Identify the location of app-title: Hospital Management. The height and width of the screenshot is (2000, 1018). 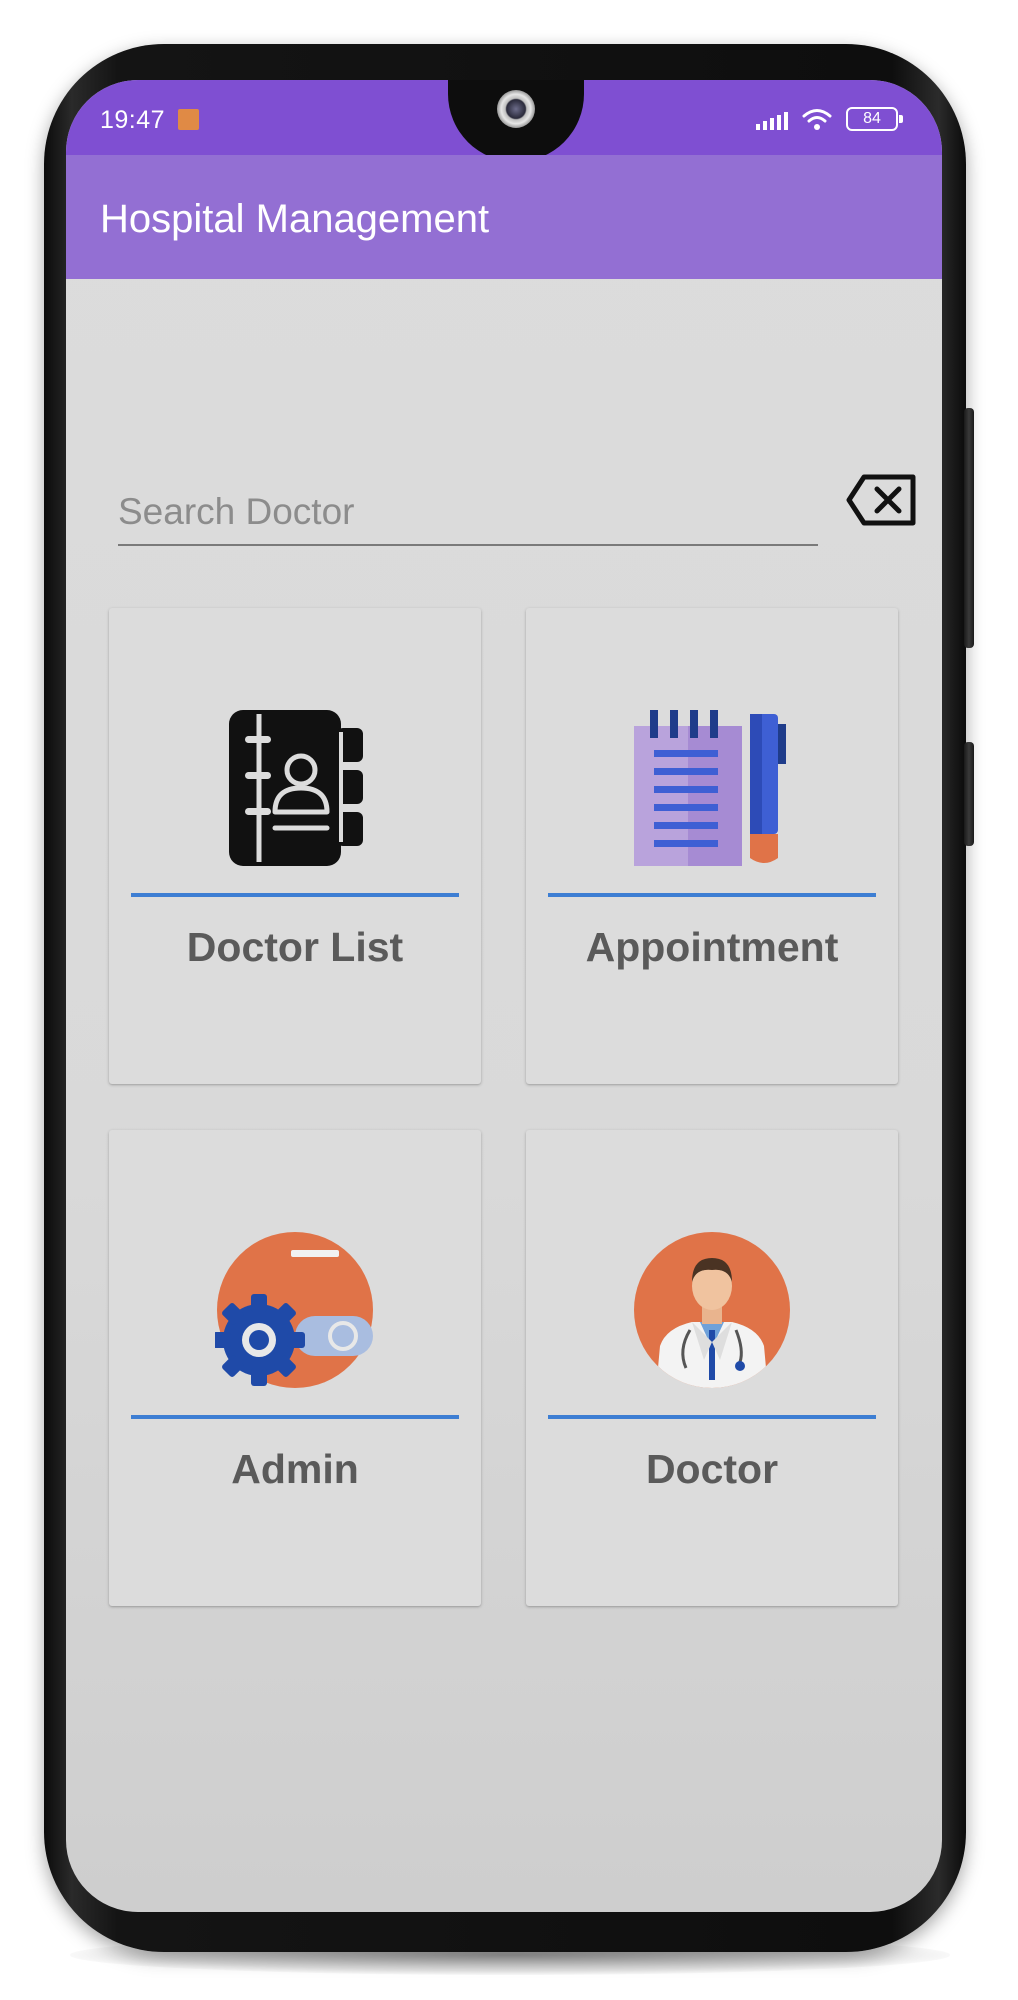
(295, 219).